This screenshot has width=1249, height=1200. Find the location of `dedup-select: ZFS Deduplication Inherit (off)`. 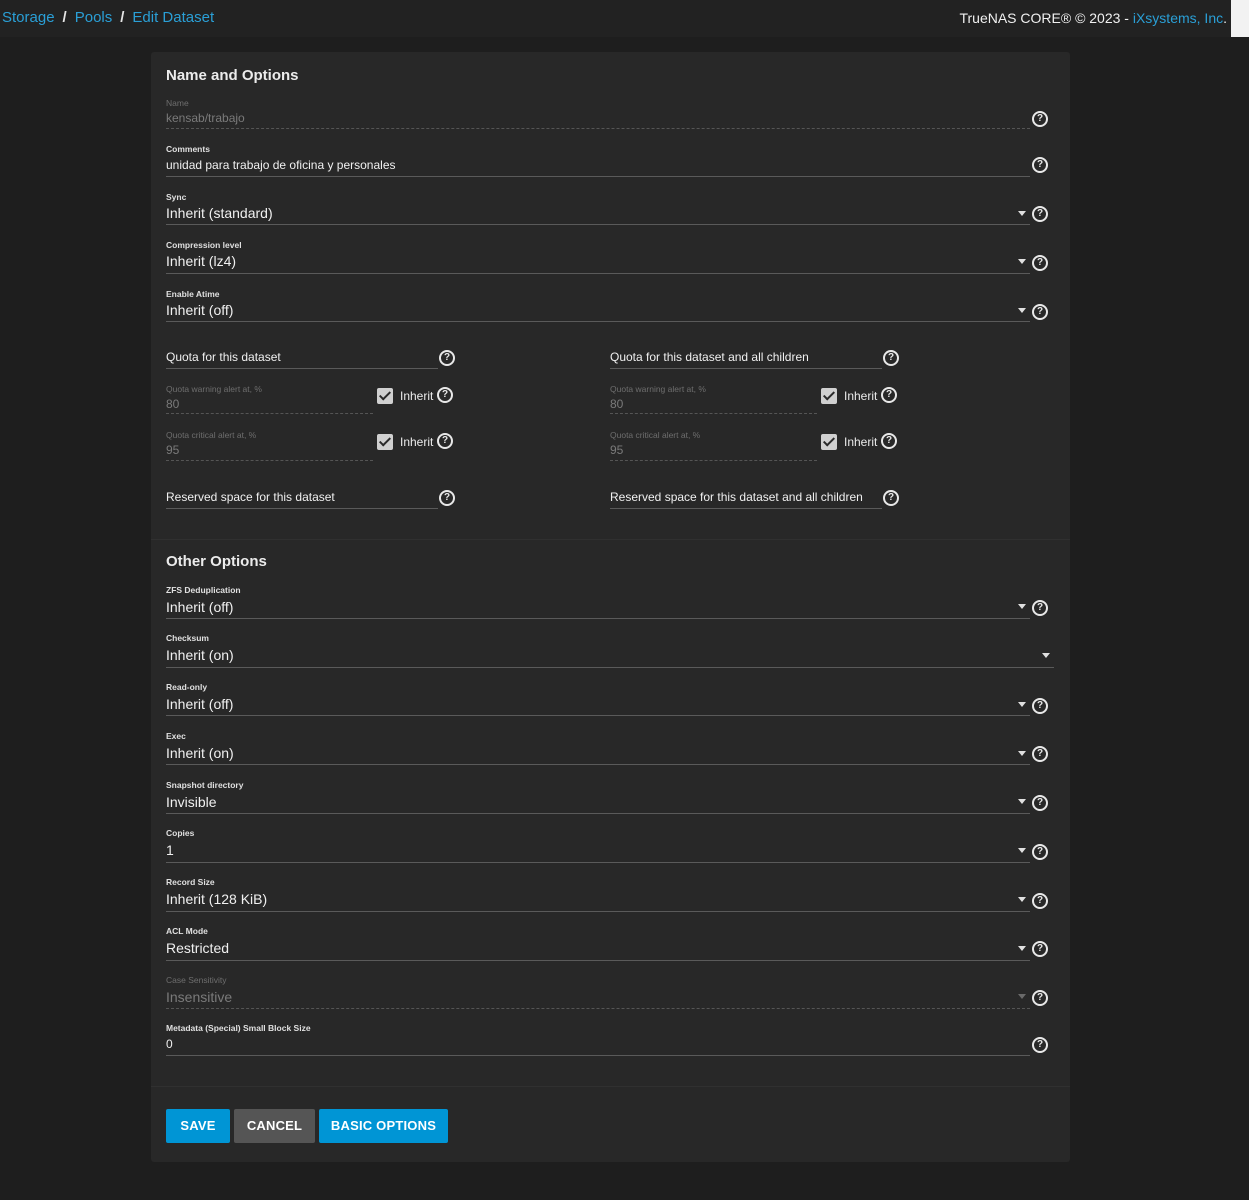

dedup-select: ZFS Deduplication Inherit (off) is located at coordinates (598, 602).